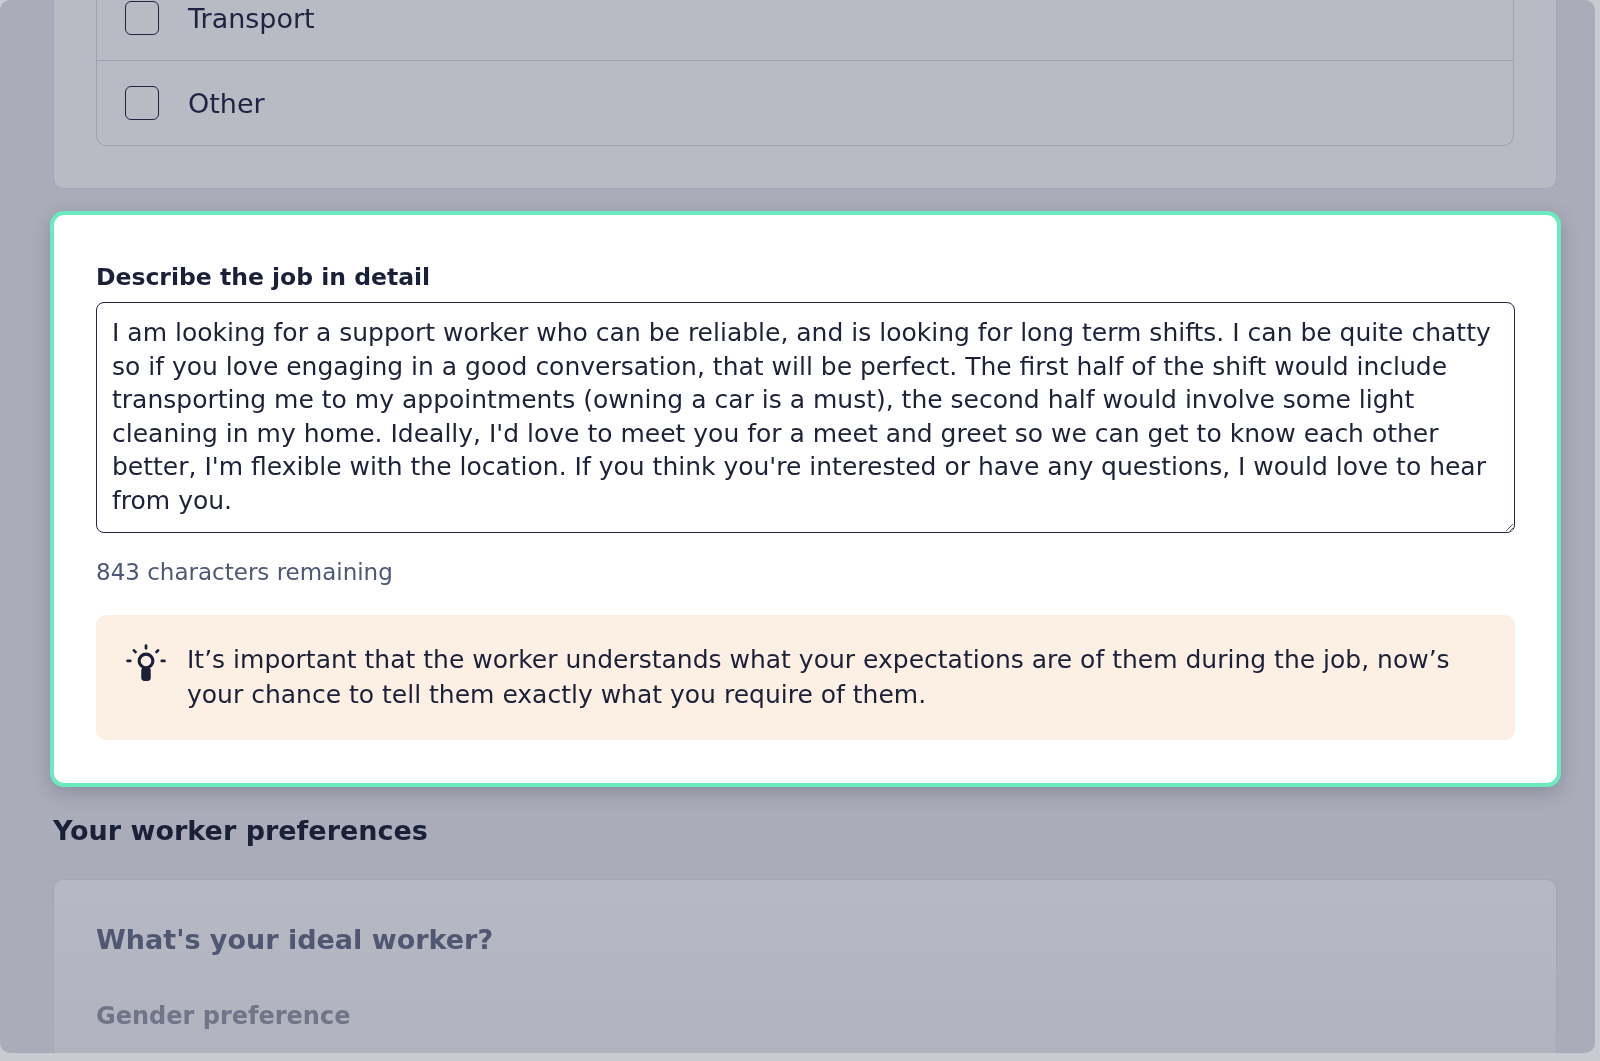 Image resolution: width=1600 pixels, height=1061 pixels. I want to click on card-title: What's your ideal worker?, so click(295, 940).